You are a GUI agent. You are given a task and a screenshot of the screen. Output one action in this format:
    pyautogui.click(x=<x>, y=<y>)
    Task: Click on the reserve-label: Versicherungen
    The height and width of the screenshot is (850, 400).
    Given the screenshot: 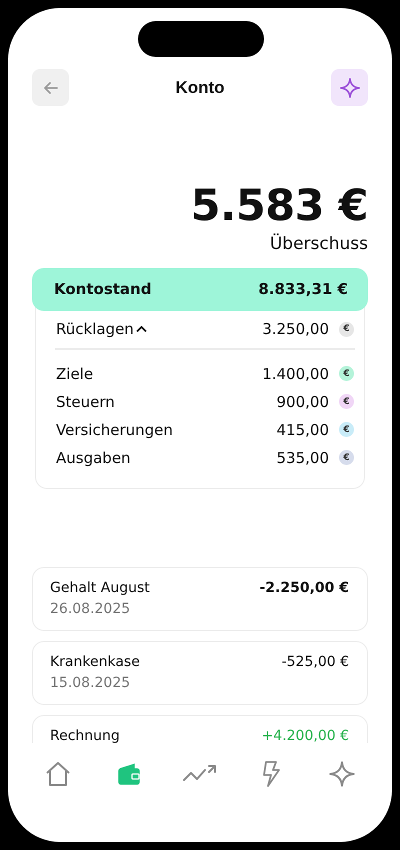 What is the action you would take?
    pyautogui.click(x=114, y=429)
    